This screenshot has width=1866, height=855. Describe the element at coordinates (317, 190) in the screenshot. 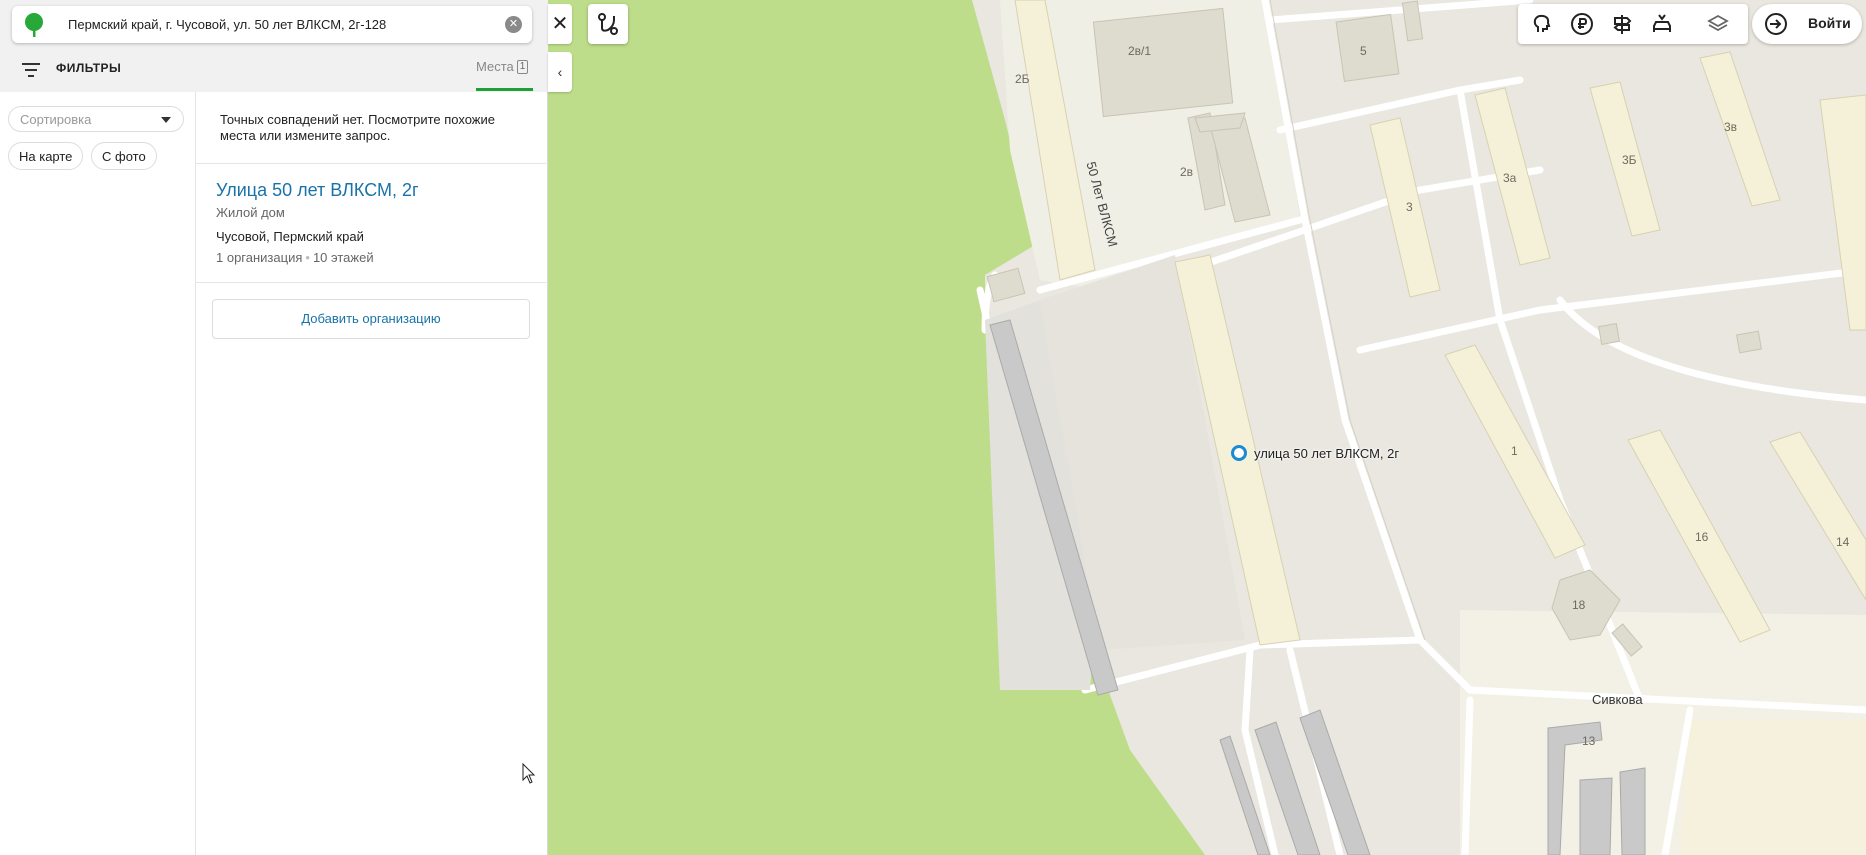

I see `result-title-link: Улица 50 лет ВЛКСМ, 2г` at that location.